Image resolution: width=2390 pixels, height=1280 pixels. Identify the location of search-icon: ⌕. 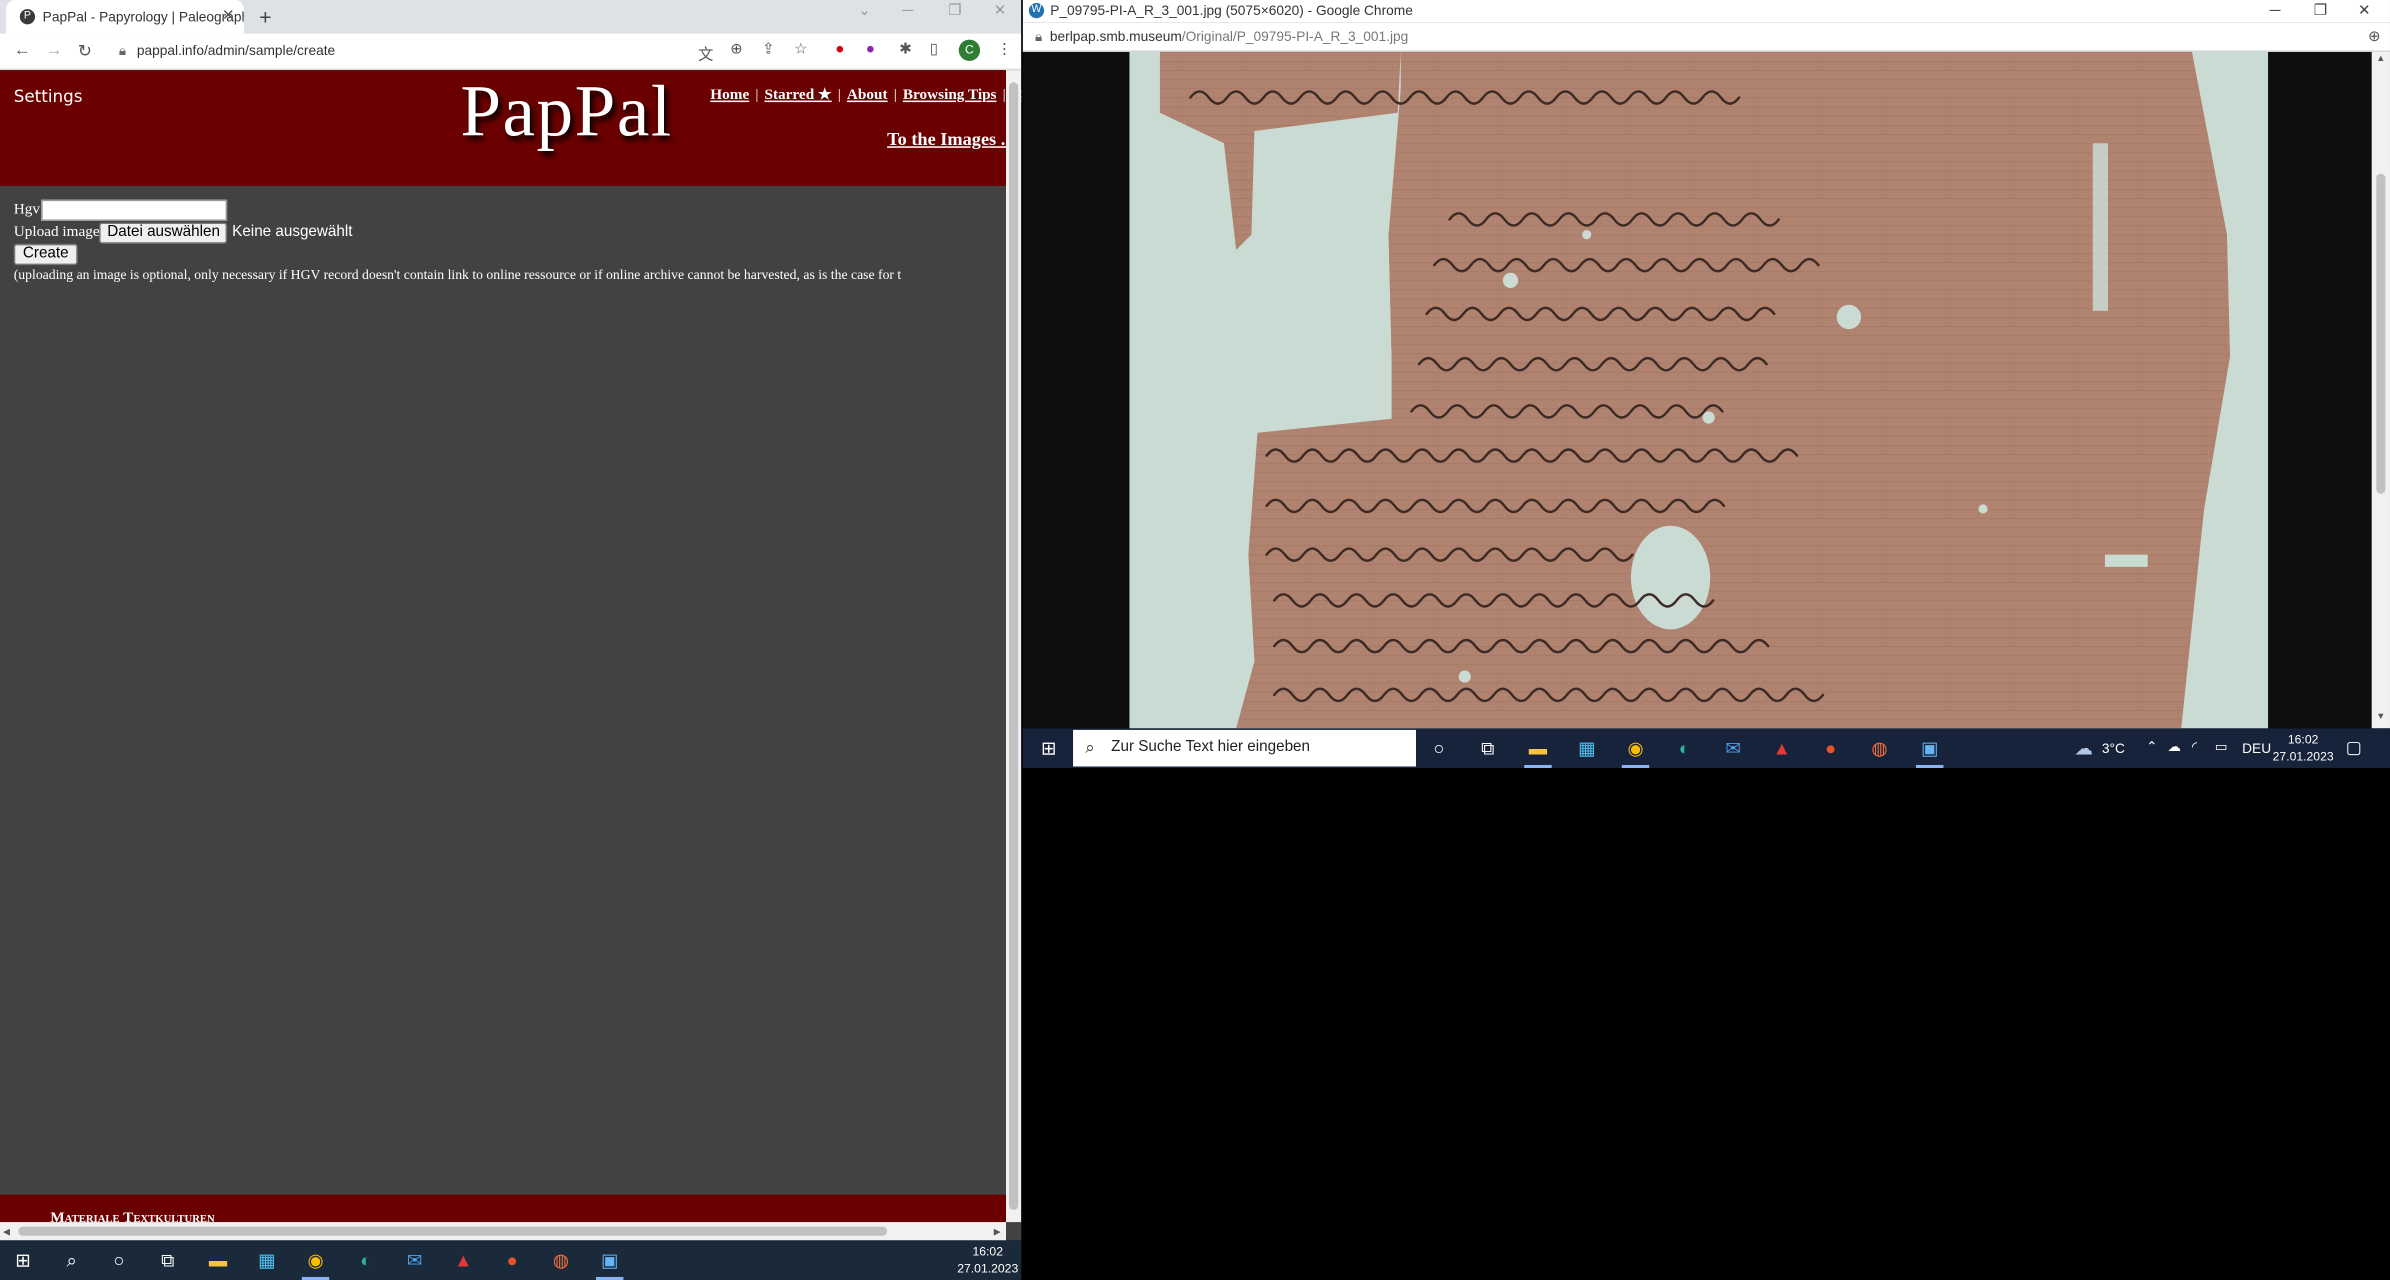
(71, 1259).